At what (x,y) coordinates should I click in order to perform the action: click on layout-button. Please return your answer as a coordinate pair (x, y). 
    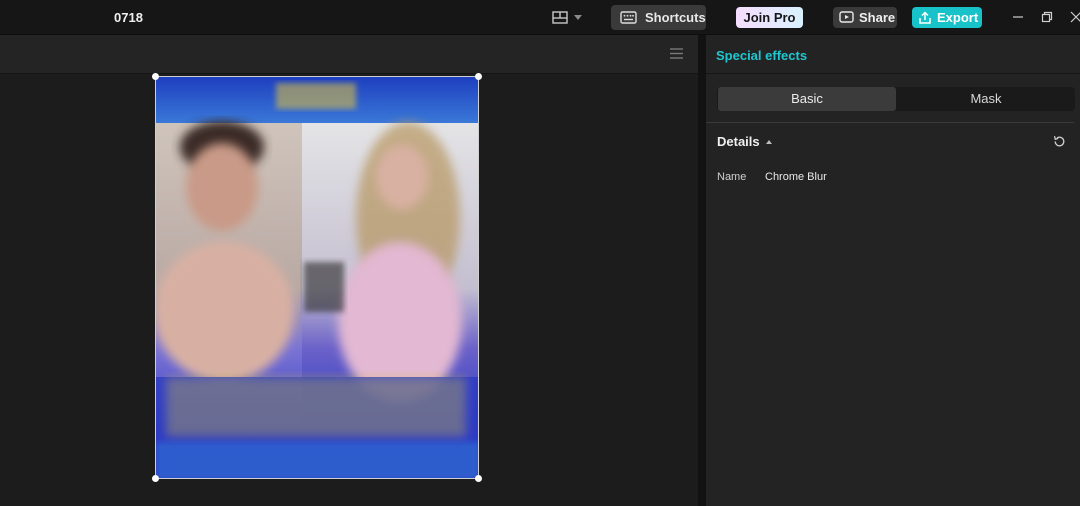
    Looking at the image, I should click on (567, 17).